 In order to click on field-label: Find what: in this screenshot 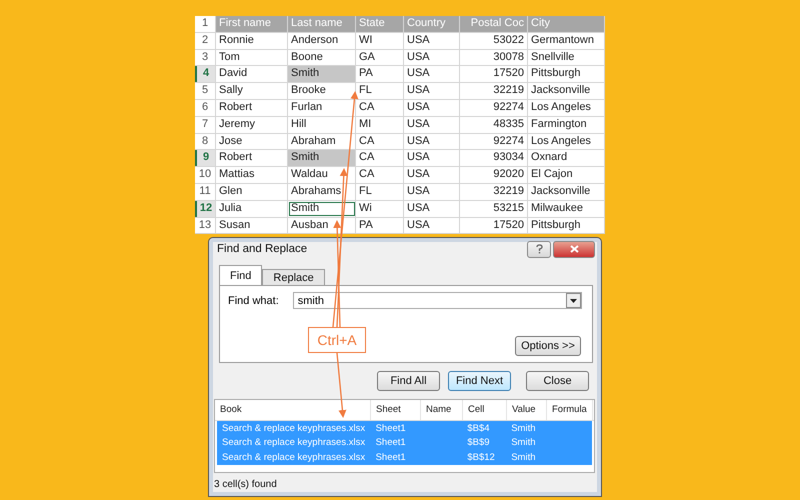, I will do `click(253, 300)`.